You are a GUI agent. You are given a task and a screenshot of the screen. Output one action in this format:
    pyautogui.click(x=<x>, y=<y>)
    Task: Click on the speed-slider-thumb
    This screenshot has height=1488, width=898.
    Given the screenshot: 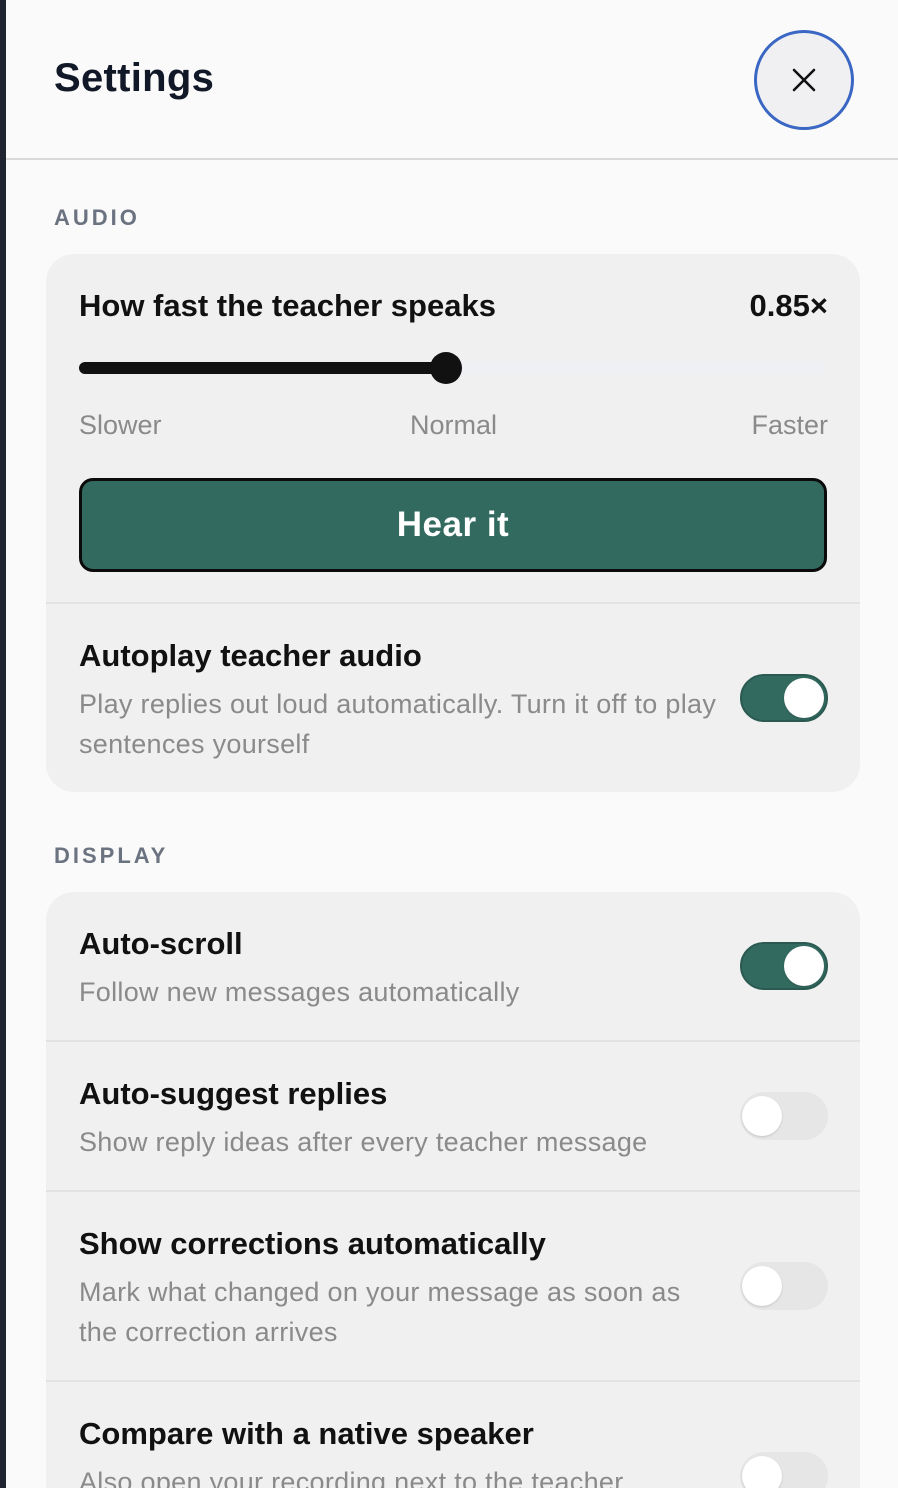 What is the action you would take?
    pyautogui.click(x=445, y=368)
    